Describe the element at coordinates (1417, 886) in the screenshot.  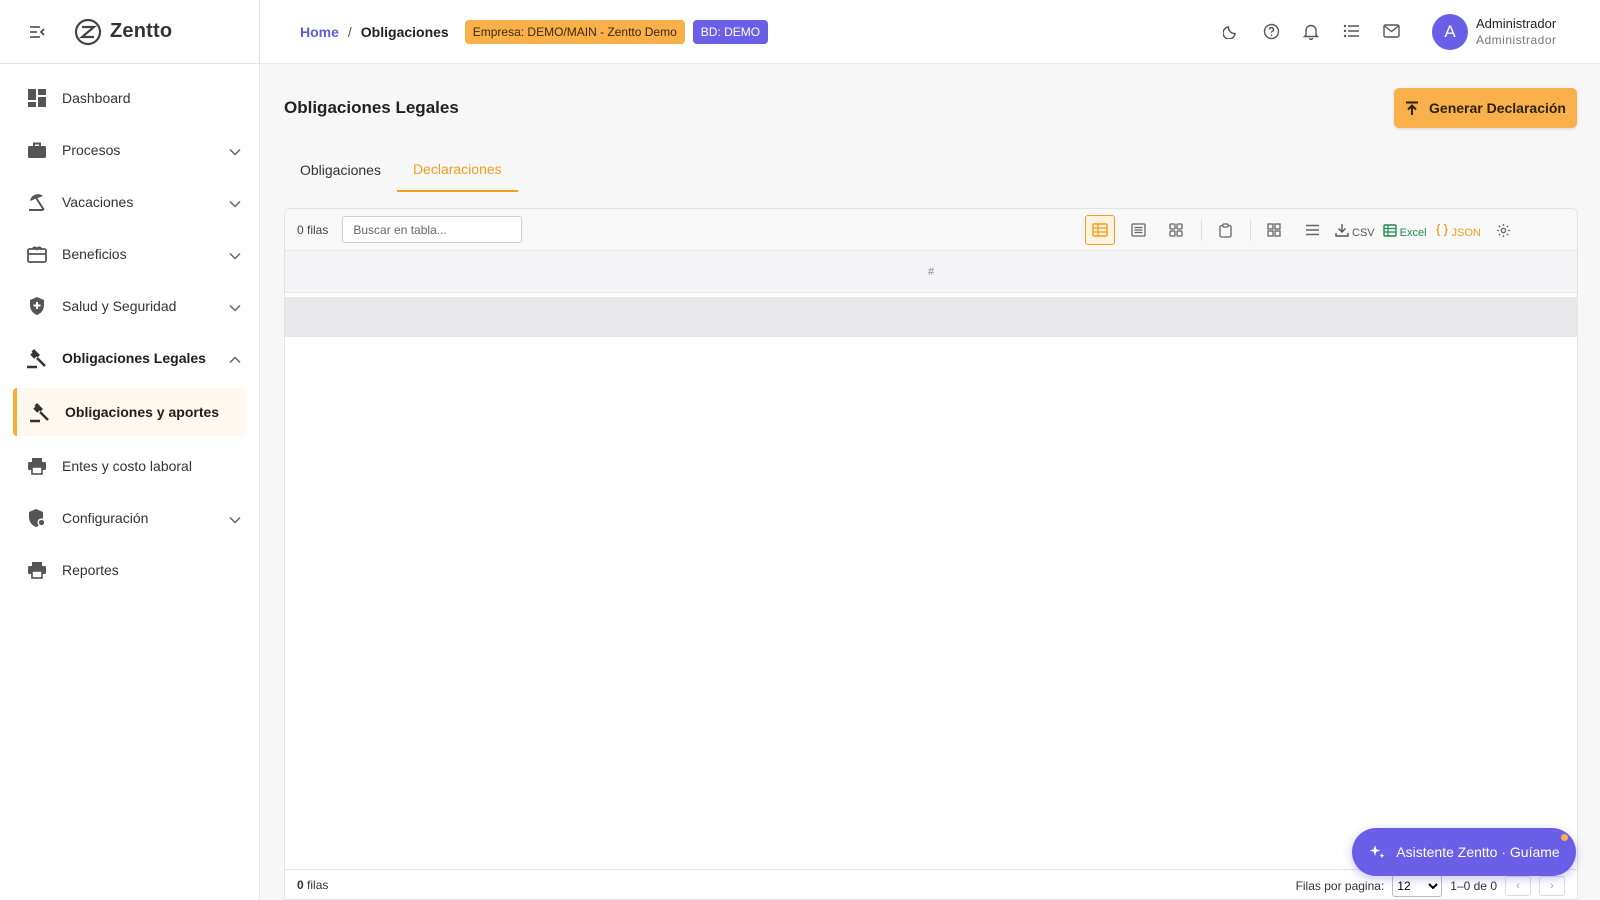
I see `rows-per-page-select: 12` at that location.